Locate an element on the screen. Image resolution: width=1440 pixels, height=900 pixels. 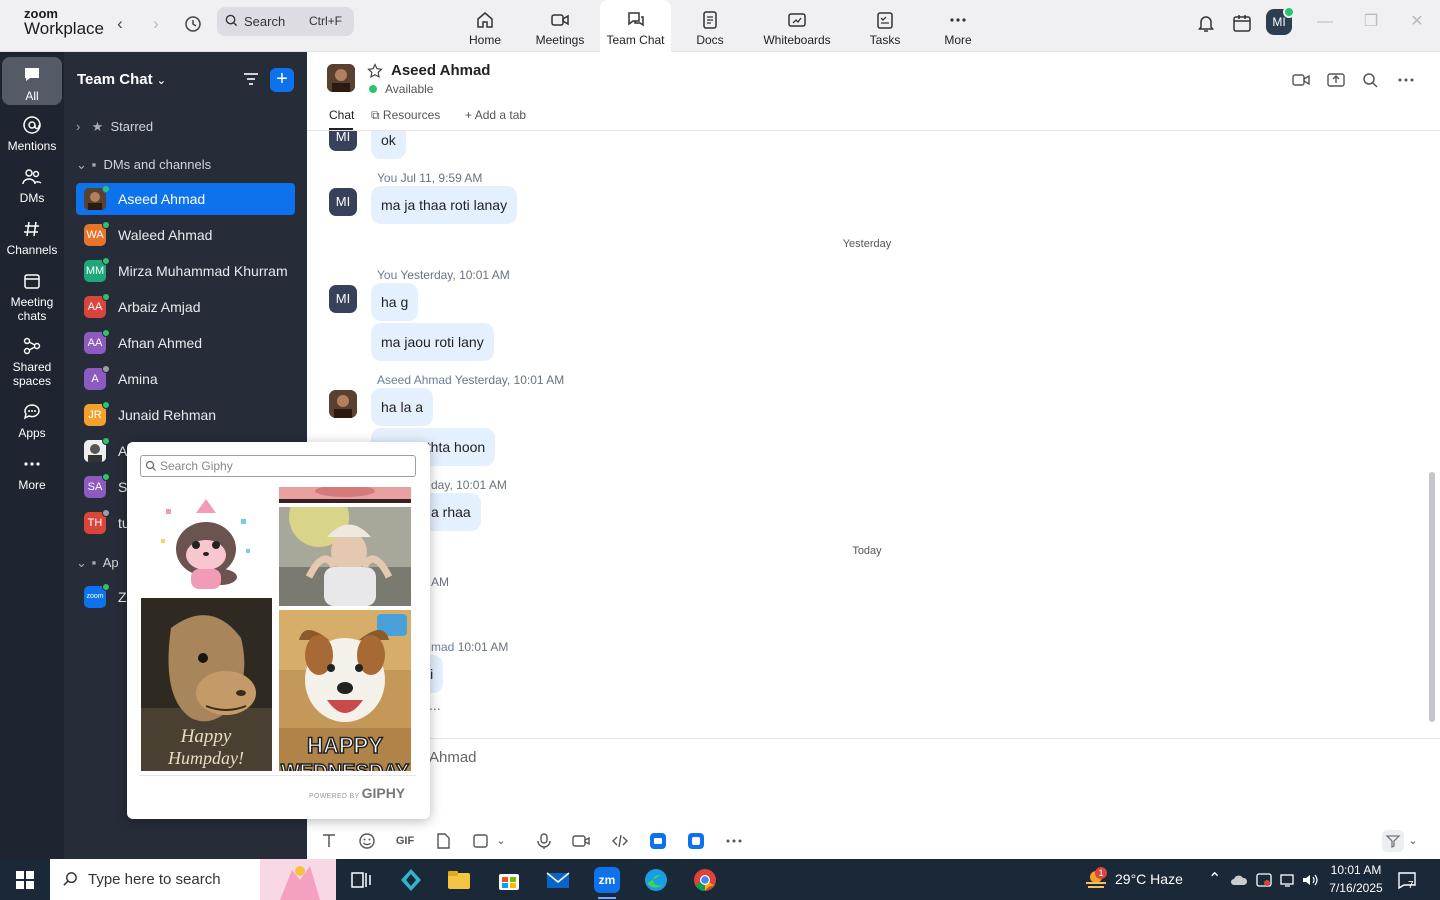
clock-time: 10:01 AM is located at coordinates (1356, 870).